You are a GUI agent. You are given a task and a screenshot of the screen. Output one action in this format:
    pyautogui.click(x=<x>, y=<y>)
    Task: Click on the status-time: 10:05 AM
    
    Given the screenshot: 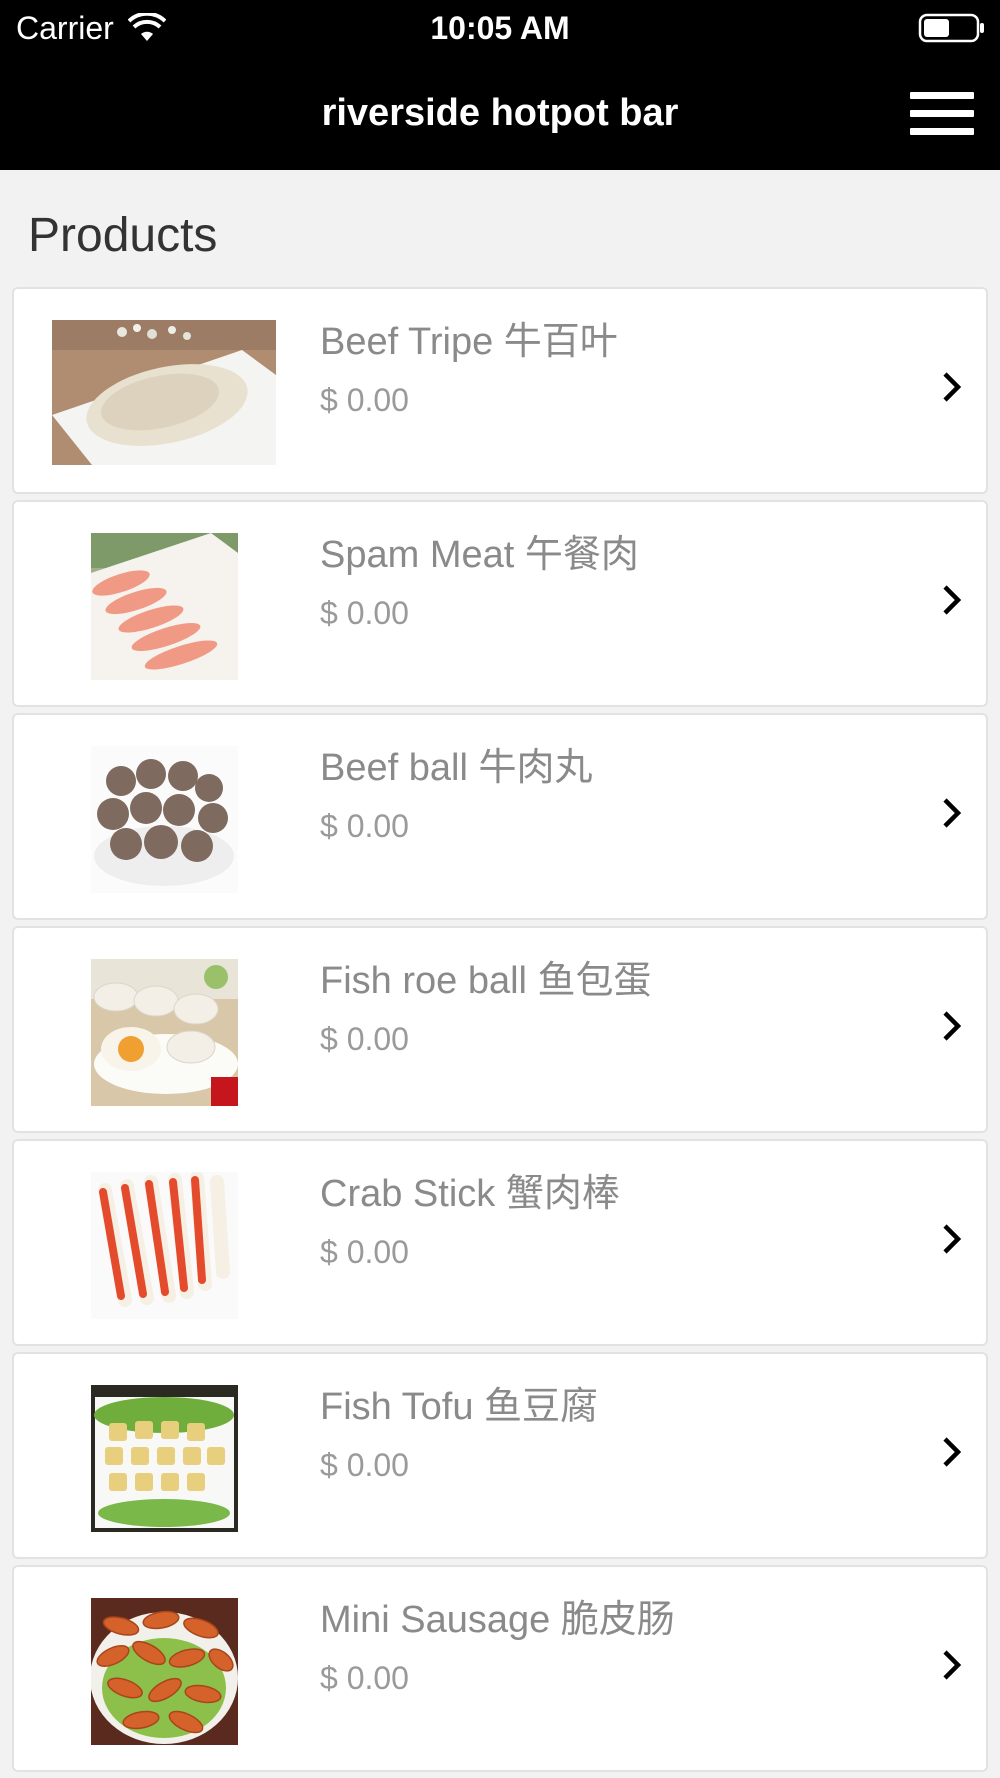 What is the action you would take?
    pyautogui.click(x=500, y=28)
    